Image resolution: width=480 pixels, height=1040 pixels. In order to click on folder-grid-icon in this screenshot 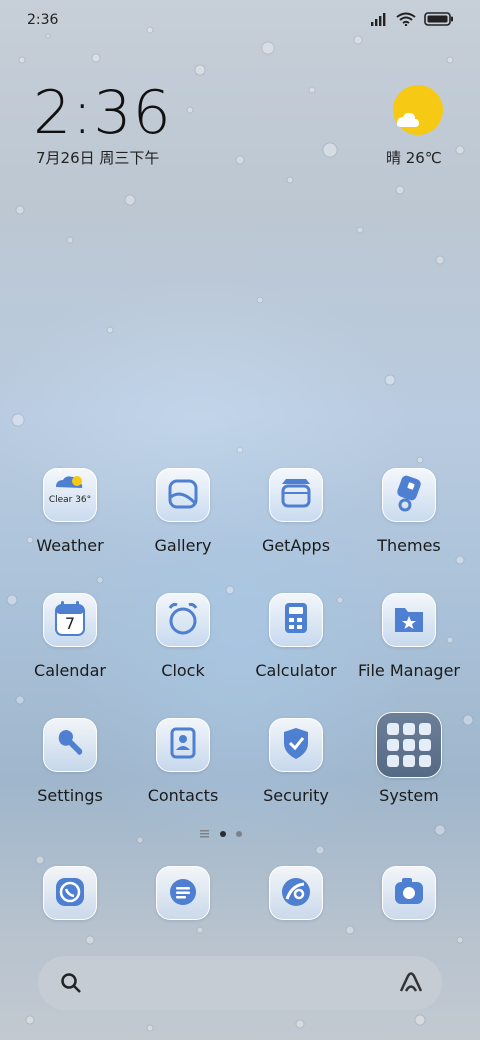, I will do `click(409, 745)`.